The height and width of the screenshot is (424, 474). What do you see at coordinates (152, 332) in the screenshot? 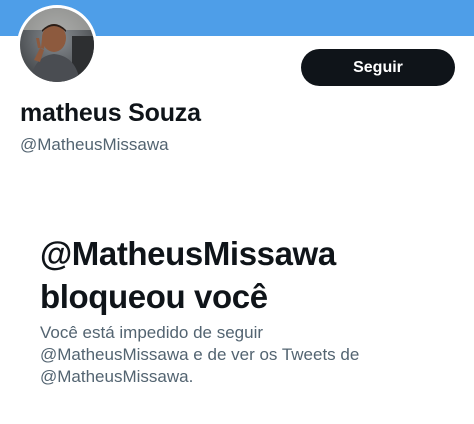
I see `blocked-desc-line: Você está impedido de seguir` at bounding box center [152, 332].